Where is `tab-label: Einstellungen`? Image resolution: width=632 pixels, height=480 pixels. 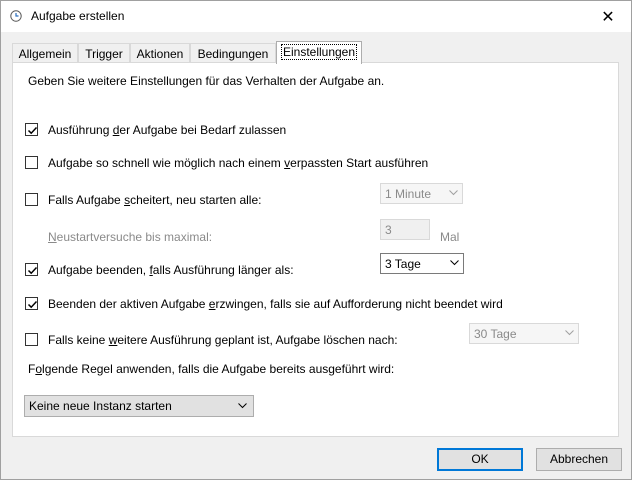
tab-label: Einstellungen is located at coordinates (319, 52).